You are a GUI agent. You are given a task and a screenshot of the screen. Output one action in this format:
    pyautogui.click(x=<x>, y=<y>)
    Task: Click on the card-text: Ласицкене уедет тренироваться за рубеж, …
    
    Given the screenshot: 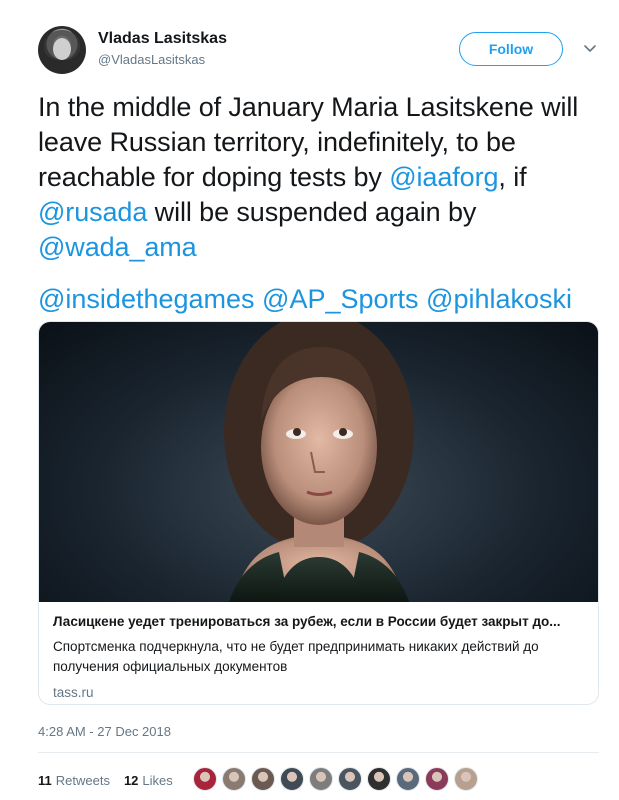 What is the action you would take?
    pyautogui.click(x=320, y=657)
    